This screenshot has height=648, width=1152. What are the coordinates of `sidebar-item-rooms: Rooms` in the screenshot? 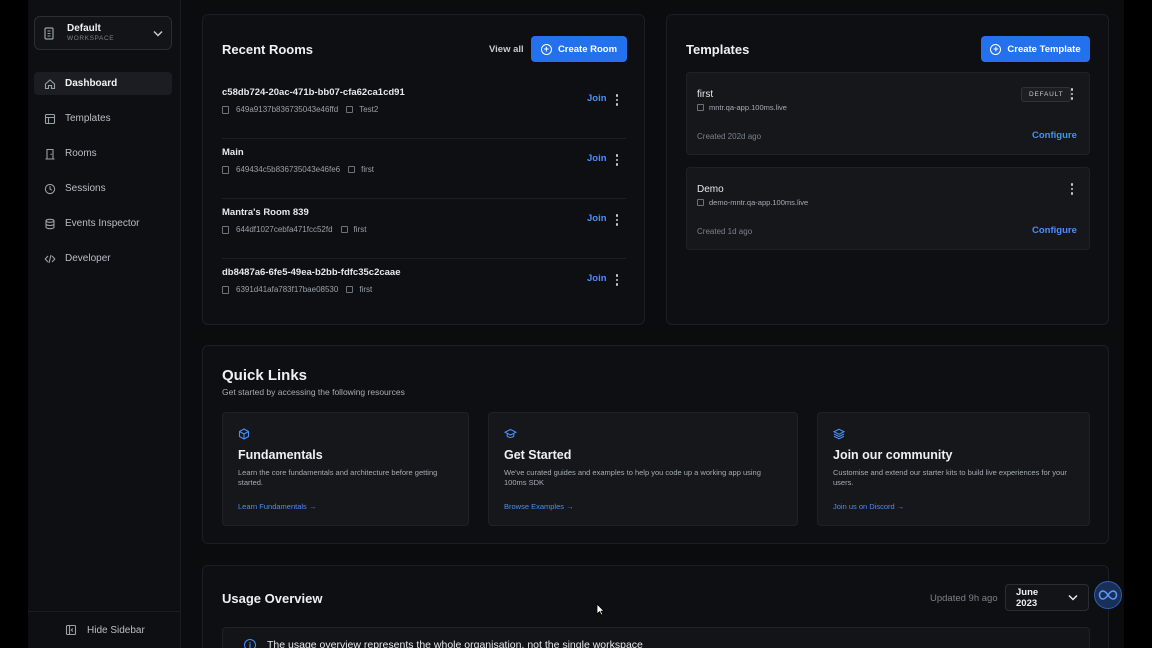 It's located at (103, 153).